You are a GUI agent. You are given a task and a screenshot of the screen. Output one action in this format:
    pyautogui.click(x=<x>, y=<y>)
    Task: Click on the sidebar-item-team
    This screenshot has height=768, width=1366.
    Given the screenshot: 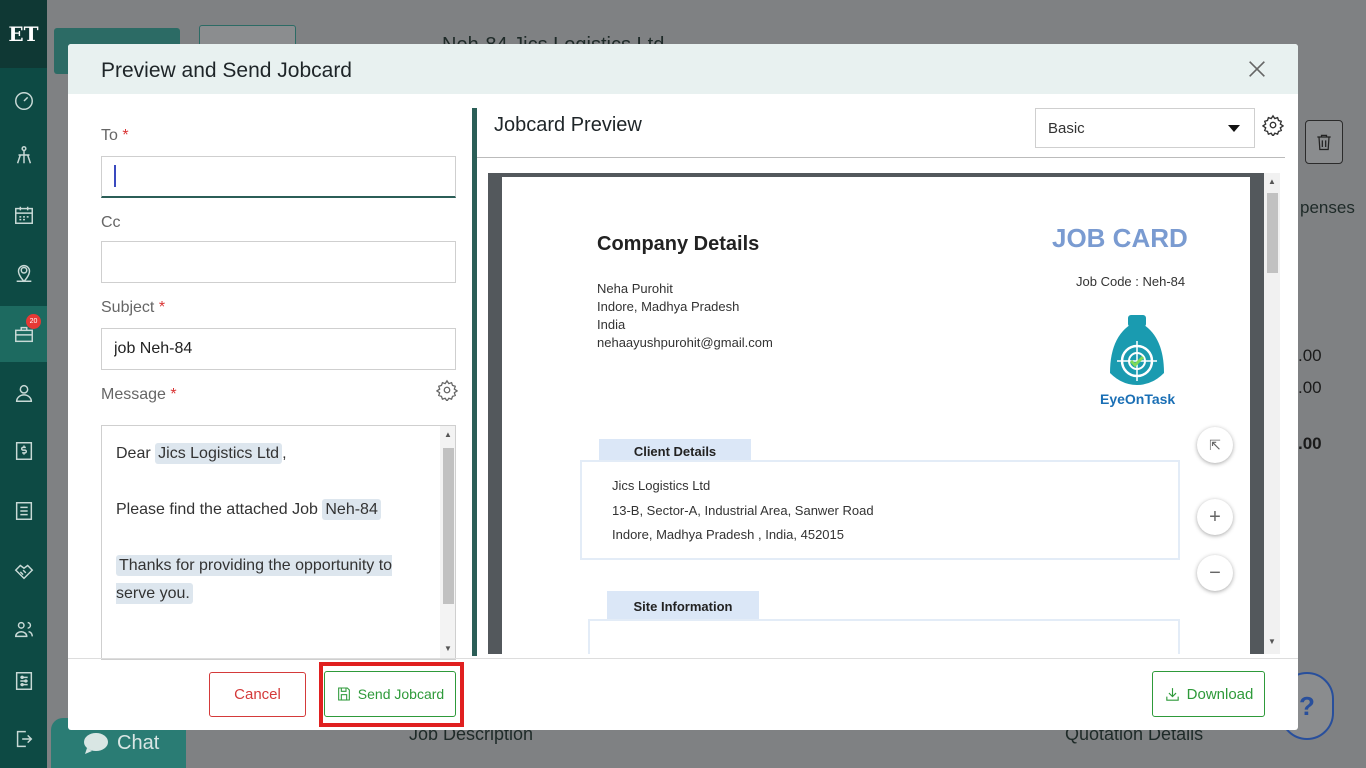 What is the action you would take?
    pyautogui.click(x=23, y=629)
    